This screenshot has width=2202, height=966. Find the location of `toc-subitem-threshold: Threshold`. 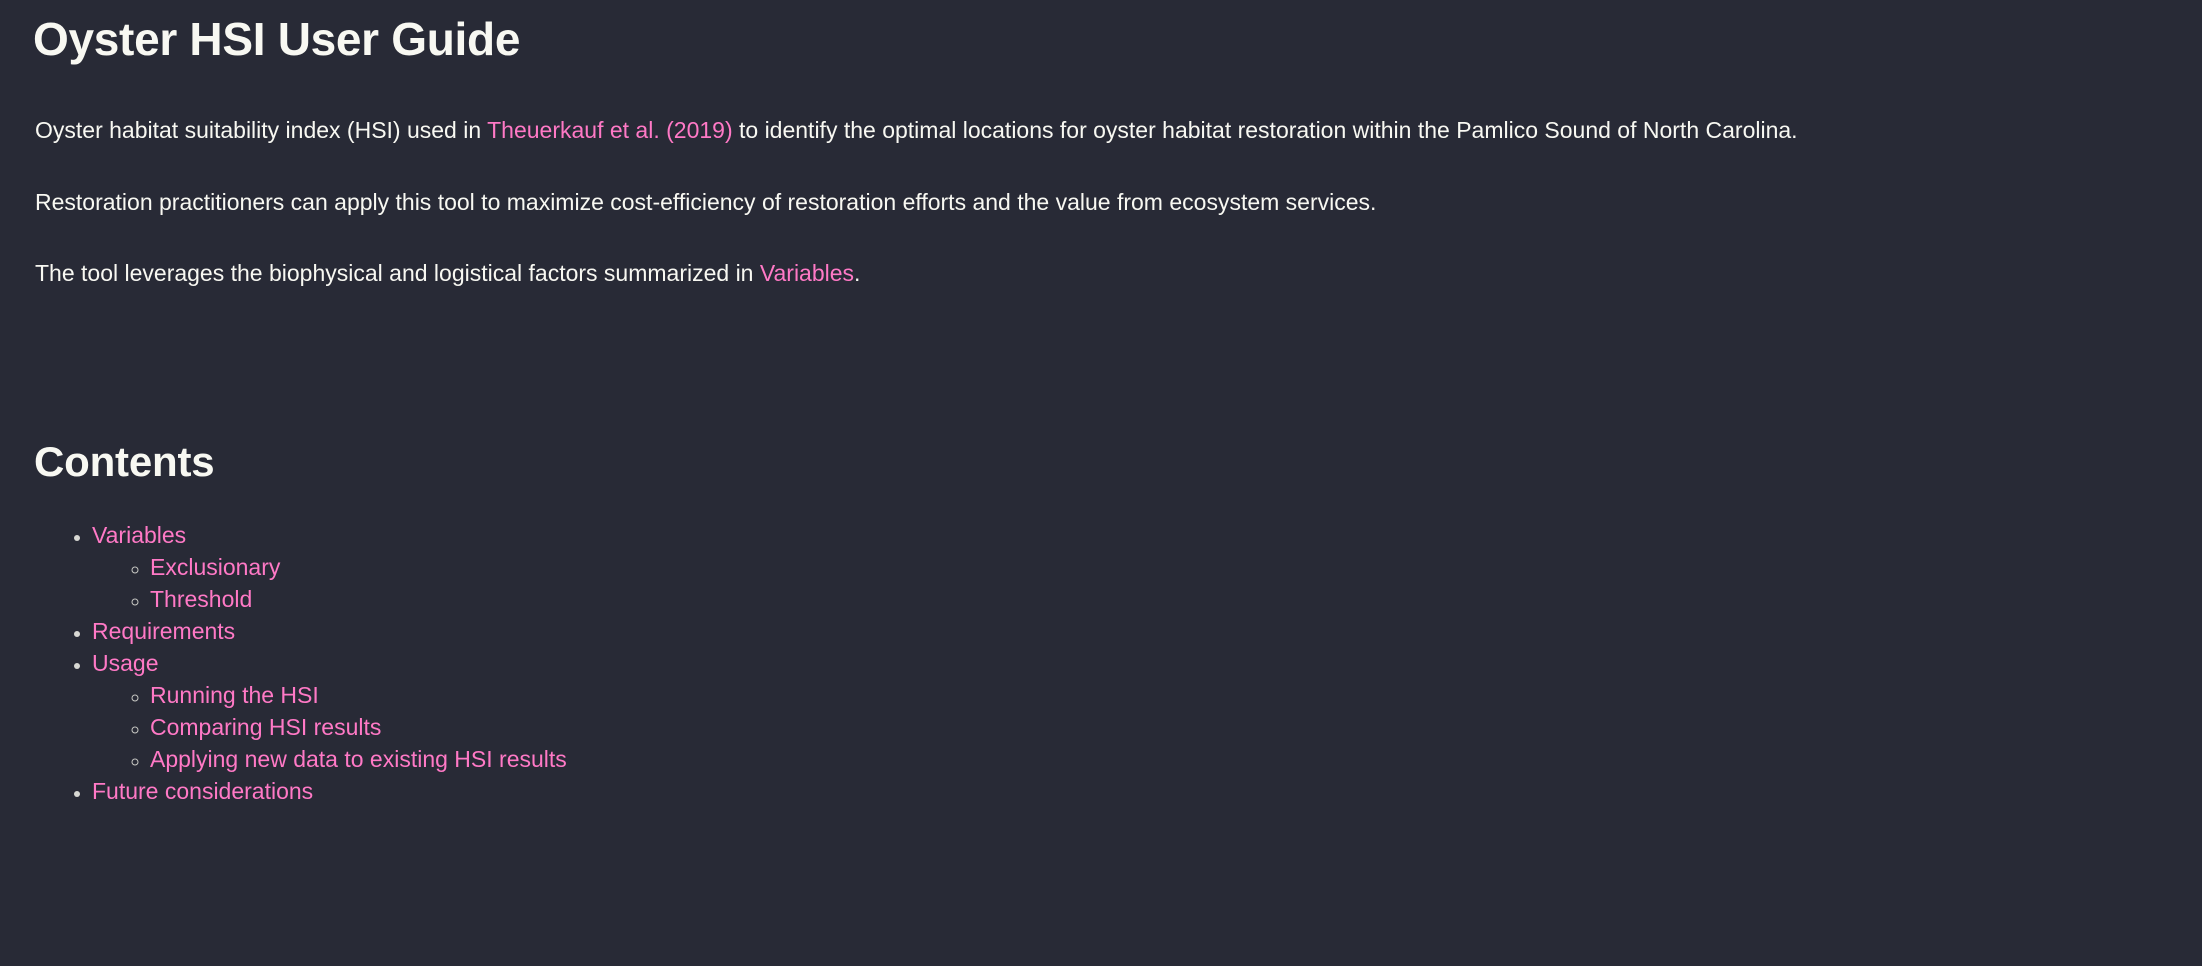

toc-subitem-threshold: Threshold is located at coordinates (1158, 599).